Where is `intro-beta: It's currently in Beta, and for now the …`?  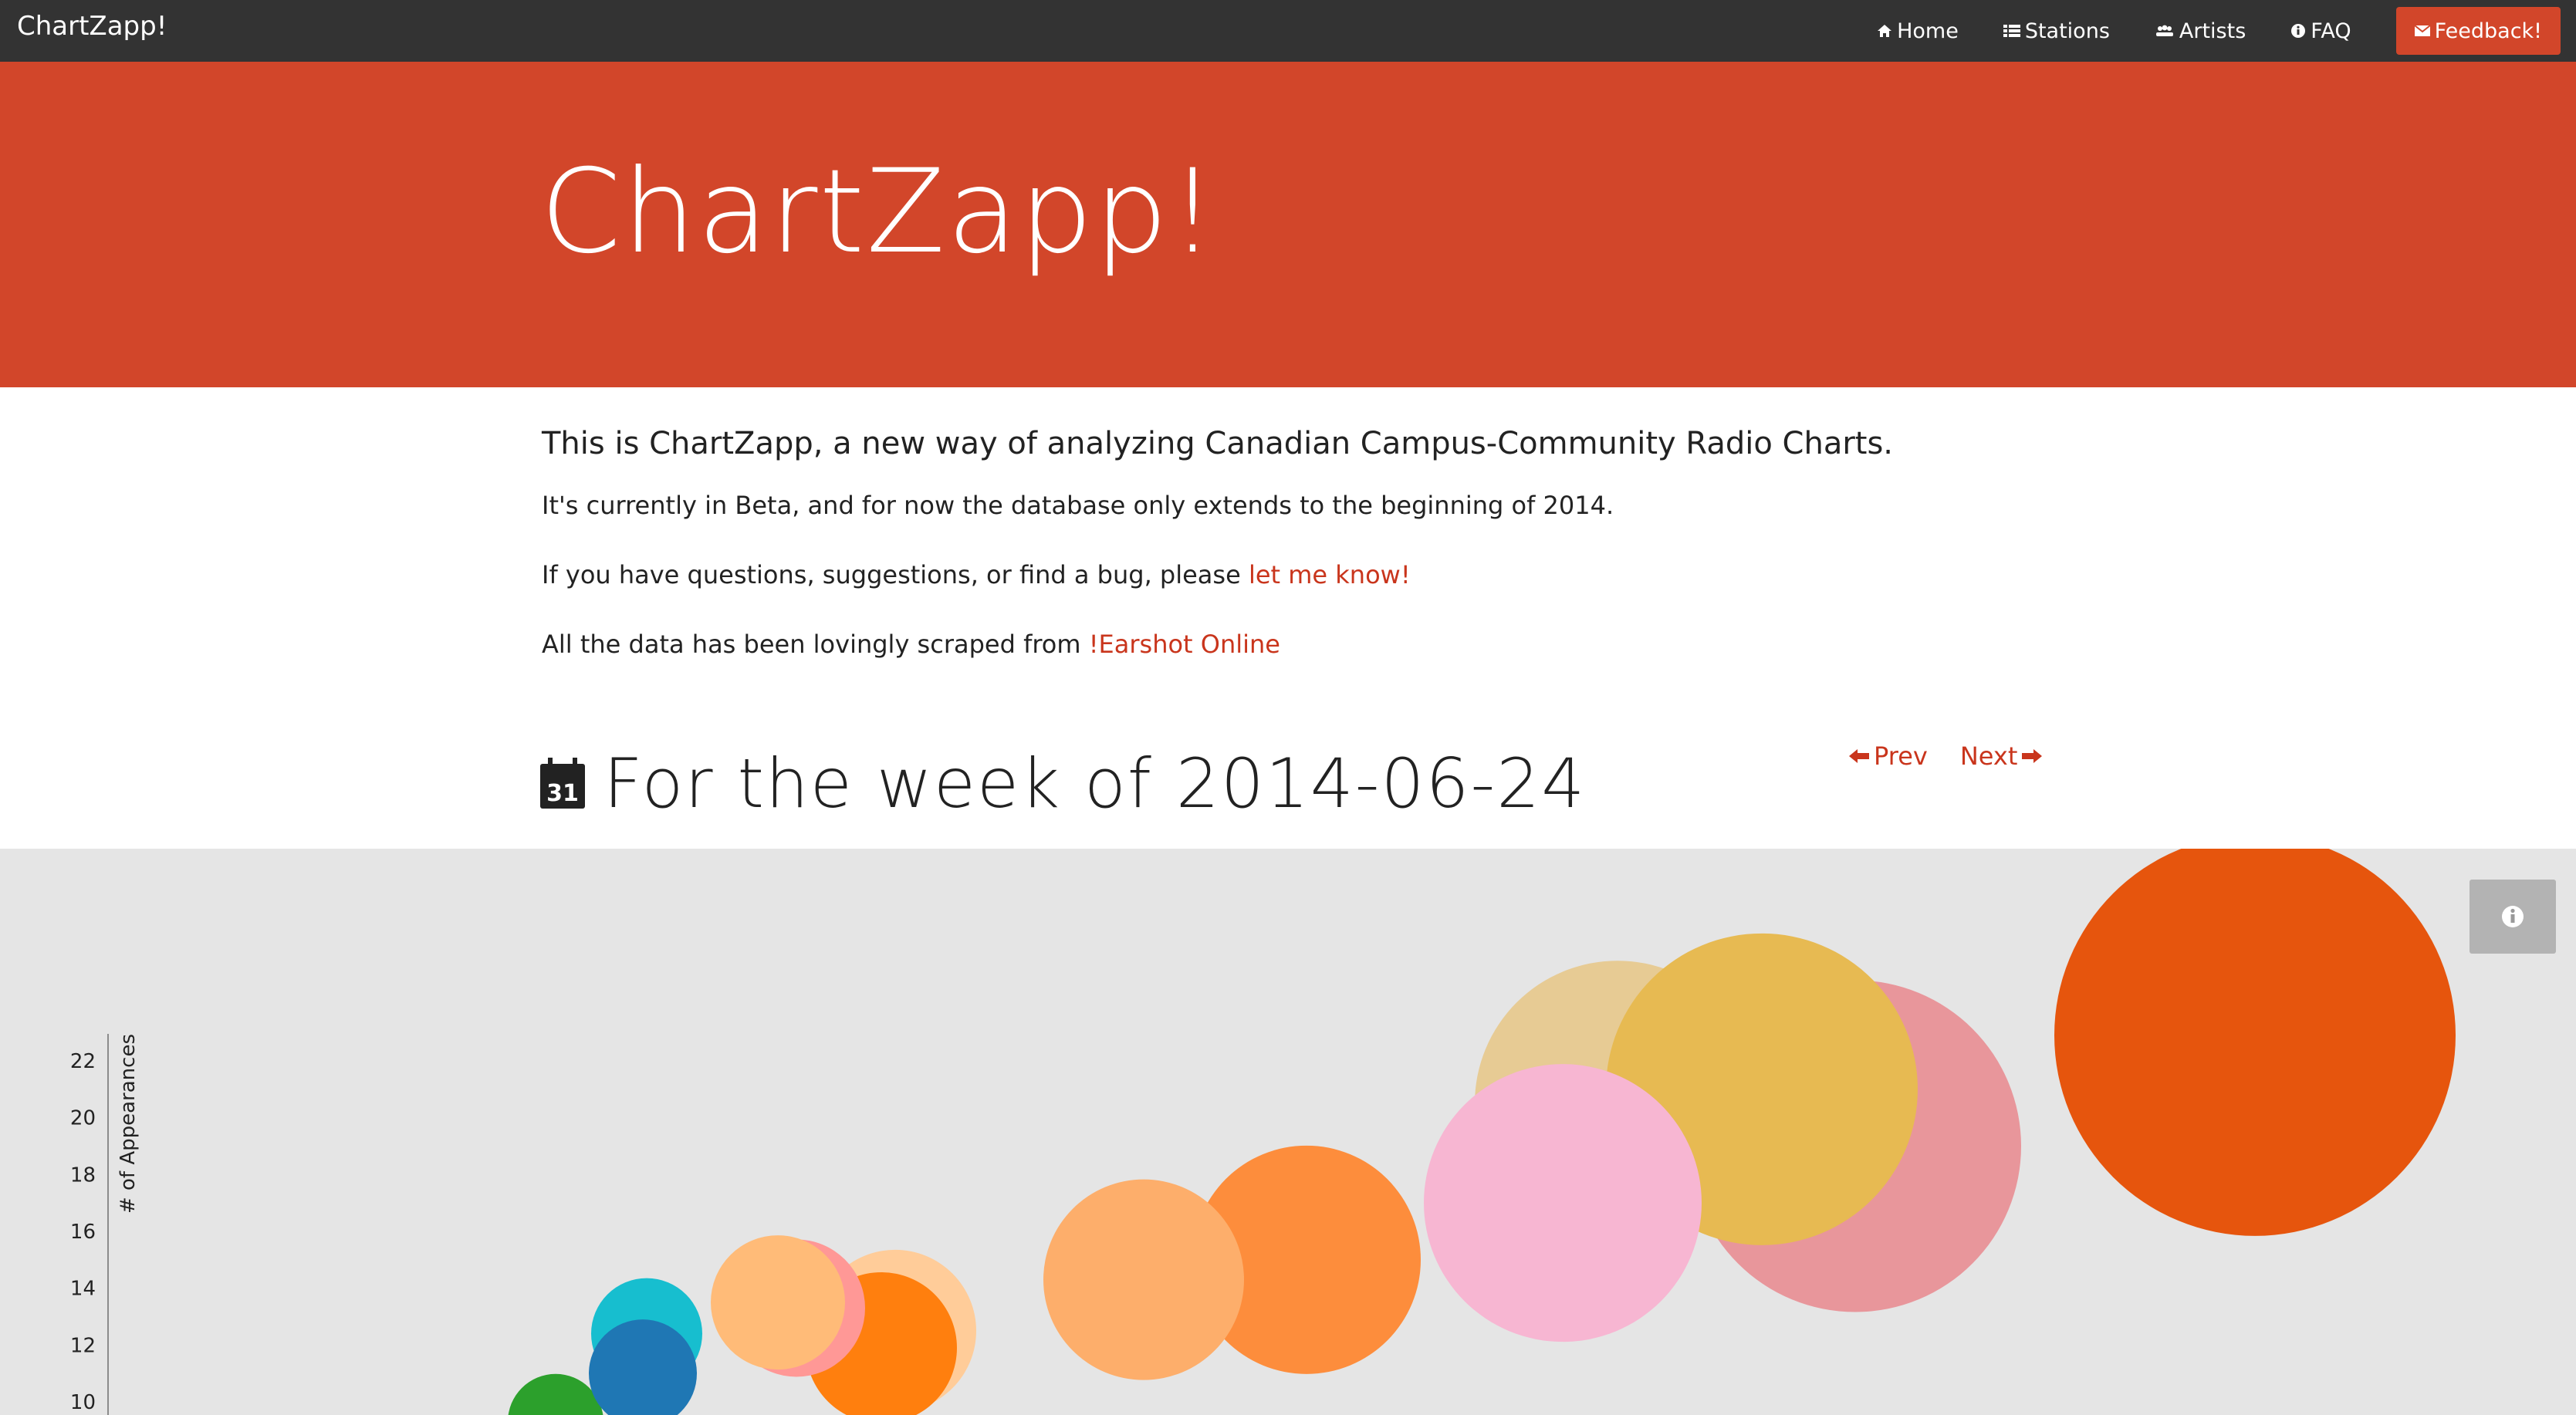 intro-beta: It's currently in Beta, and for now the … is located at coordinates (1078, 505).